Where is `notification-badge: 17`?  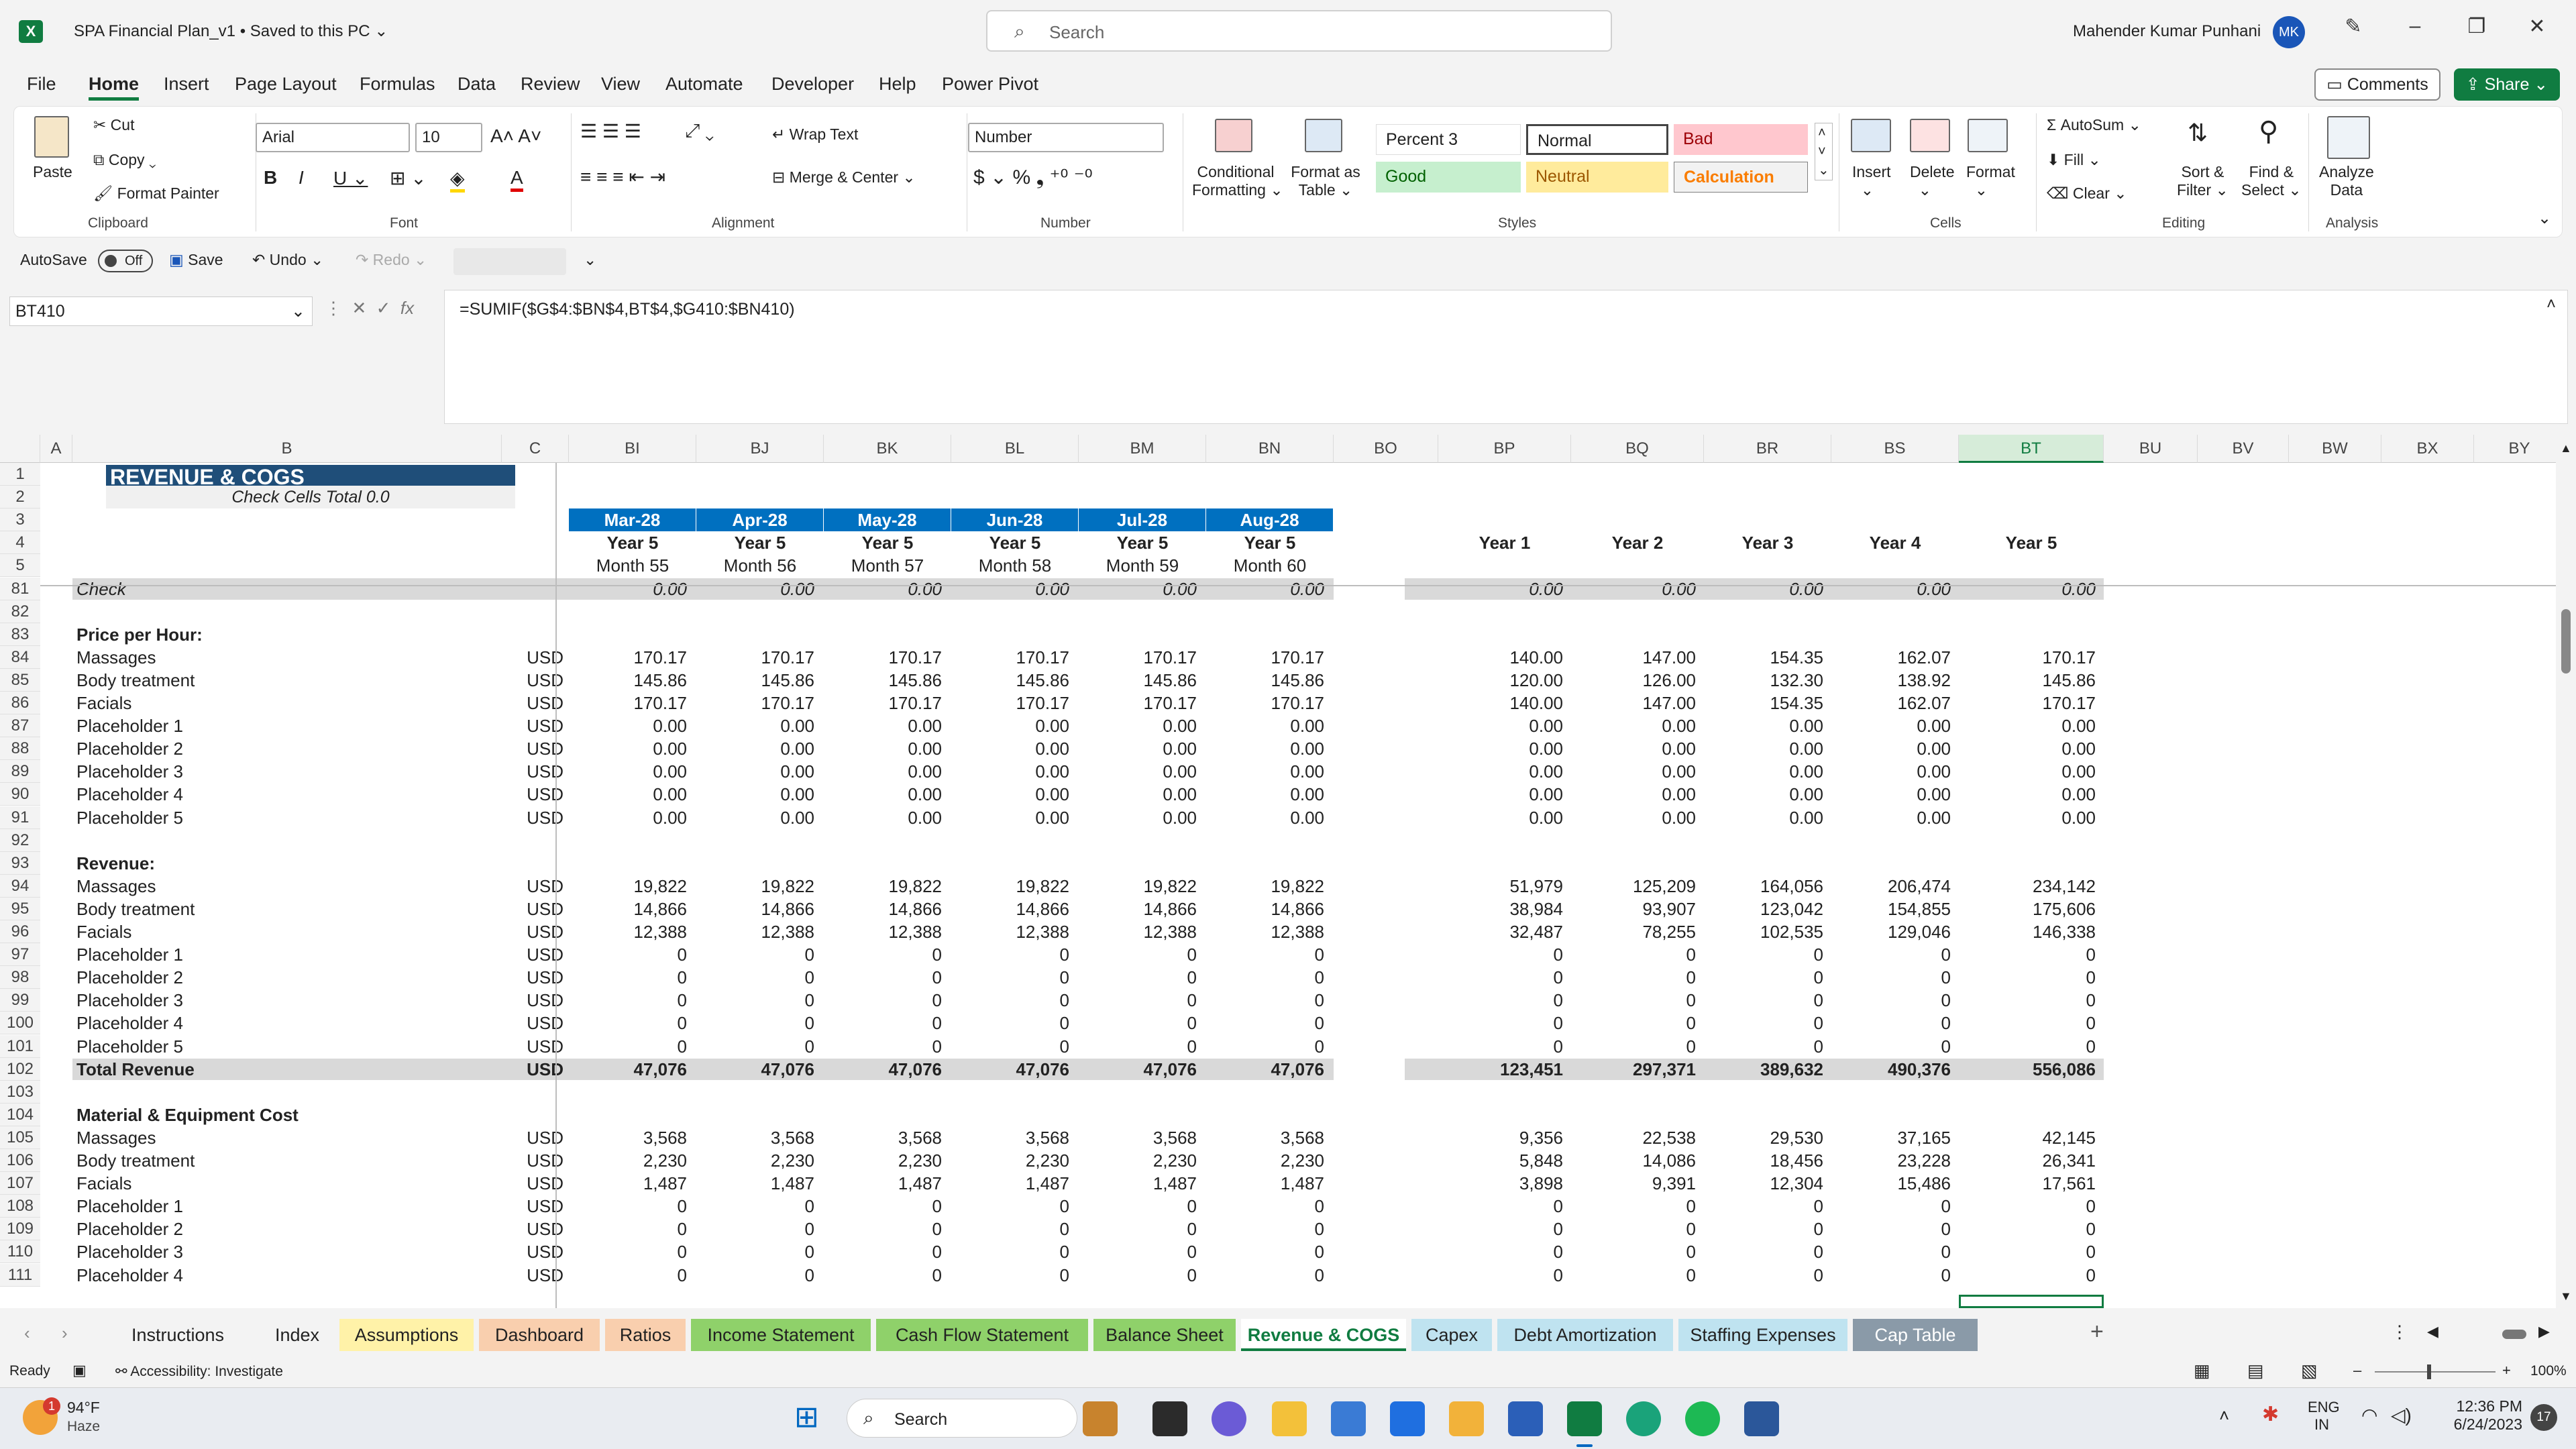
notification-badge: 17 is located at coordinates (2543, 1417).